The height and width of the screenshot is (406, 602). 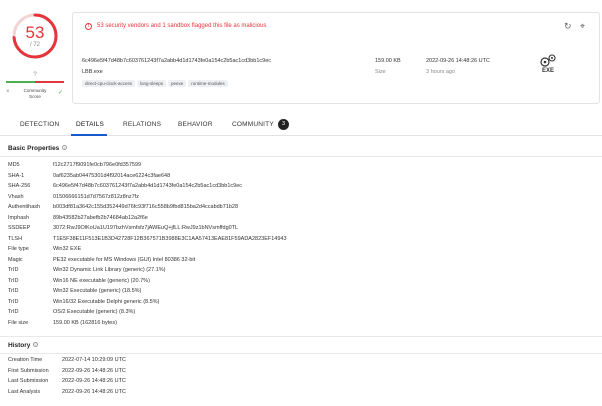 What do you see at coordinates (39, 124) in the screenshot?
I see `tab-detection: DETECTION` at bounding box center [39, 124].